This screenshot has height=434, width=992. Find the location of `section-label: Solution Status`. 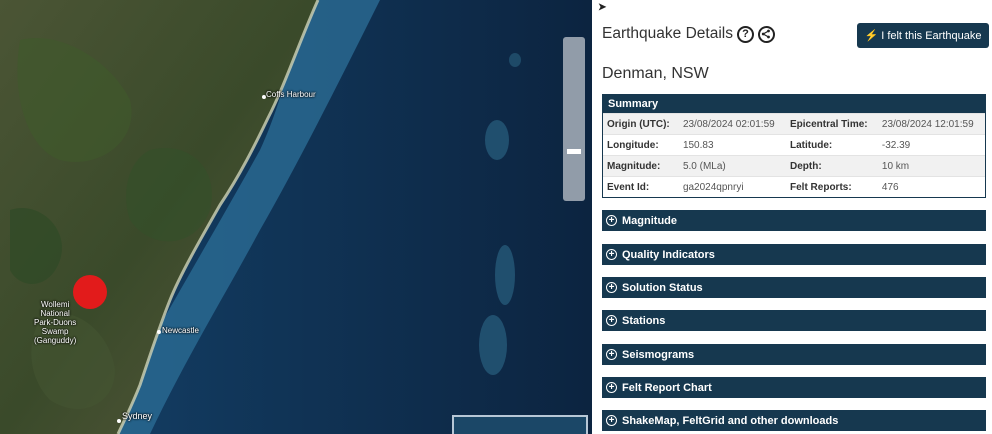

section-label: Solution Status is located at coordinates (662, 287).